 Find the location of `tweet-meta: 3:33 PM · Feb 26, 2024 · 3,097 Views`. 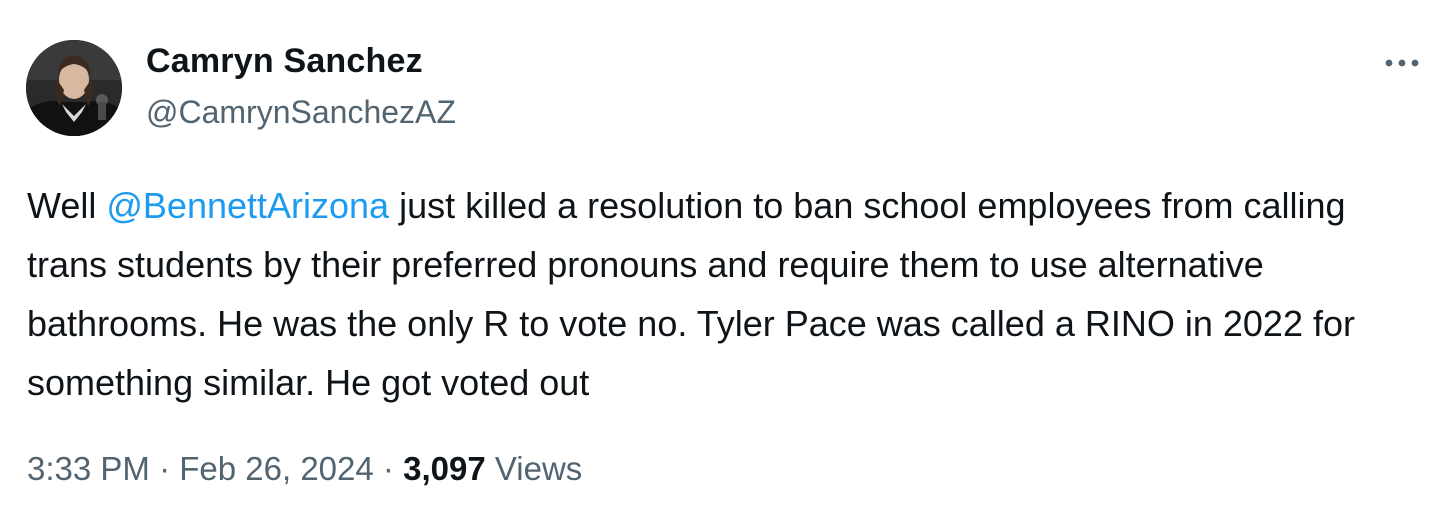

tweet-meta: 3:33 PM · Feb 26, 2024 · 3,097 Views is located at coordinates (304, 469).